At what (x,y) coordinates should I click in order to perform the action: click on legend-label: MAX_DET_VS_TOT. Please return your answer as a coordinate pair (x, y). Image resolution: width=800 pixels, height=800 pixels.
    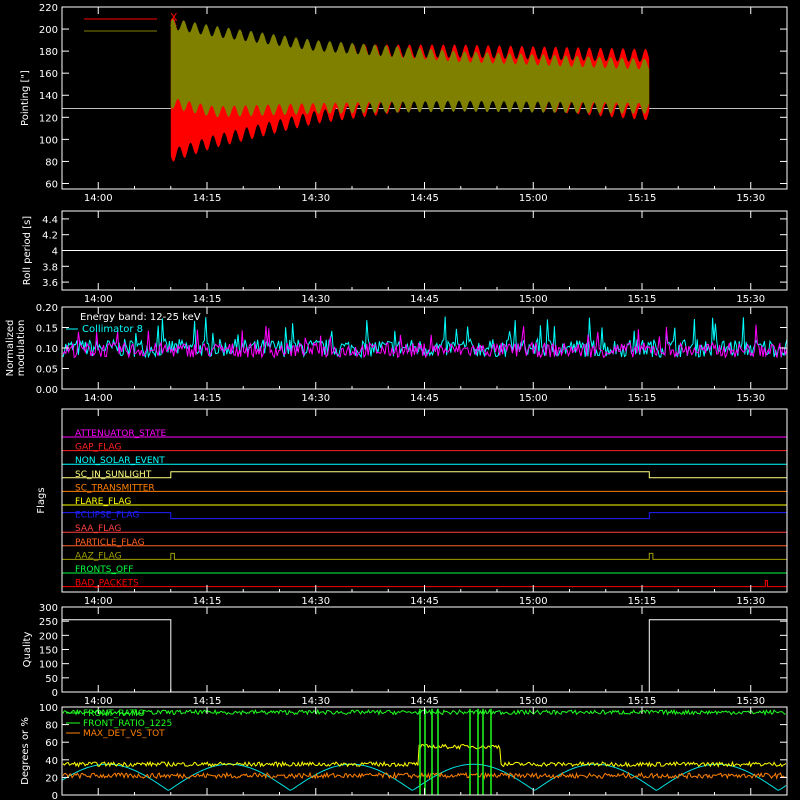
    Looking at the image, I should click on (124, 734).